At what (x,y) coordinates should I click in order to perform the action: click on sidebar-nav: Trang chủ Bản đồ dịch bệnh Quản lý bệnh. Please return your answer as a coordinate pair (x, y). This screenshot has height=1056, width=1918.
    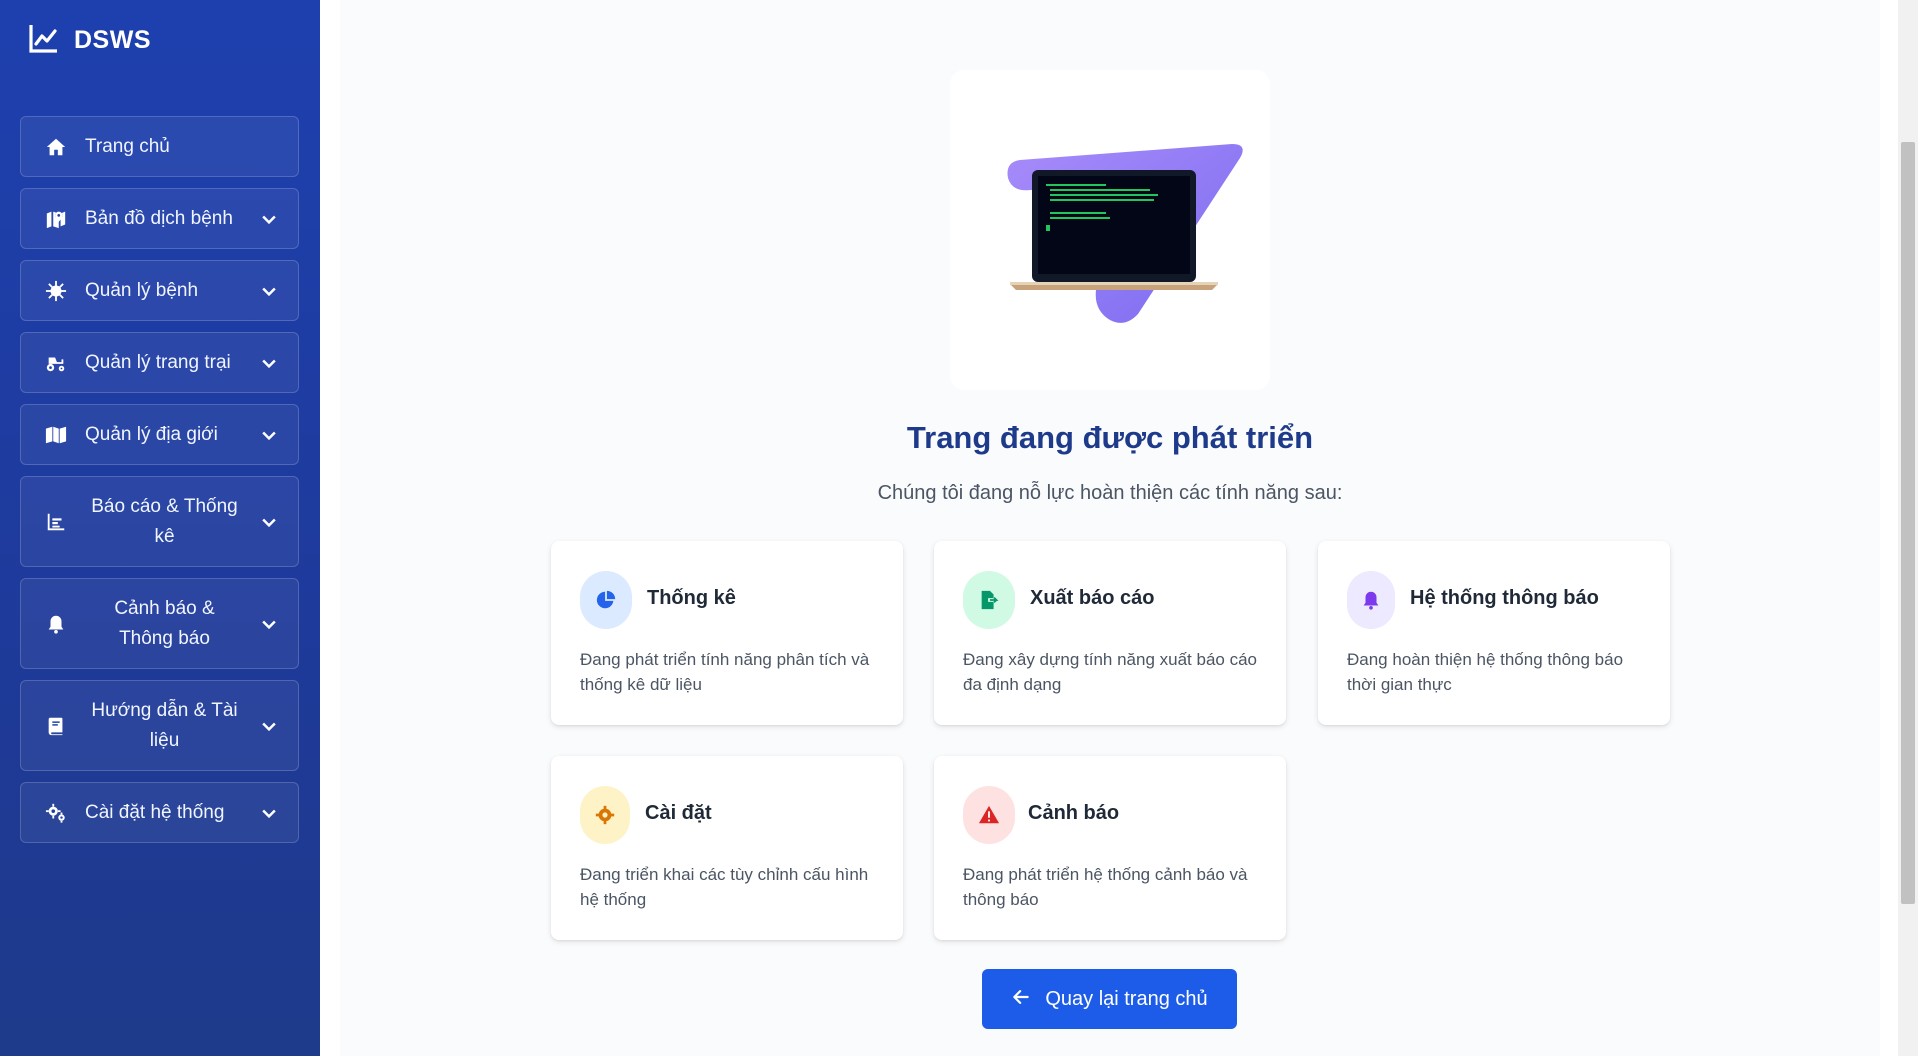
    Looking at the image, I should click on (159, 485).